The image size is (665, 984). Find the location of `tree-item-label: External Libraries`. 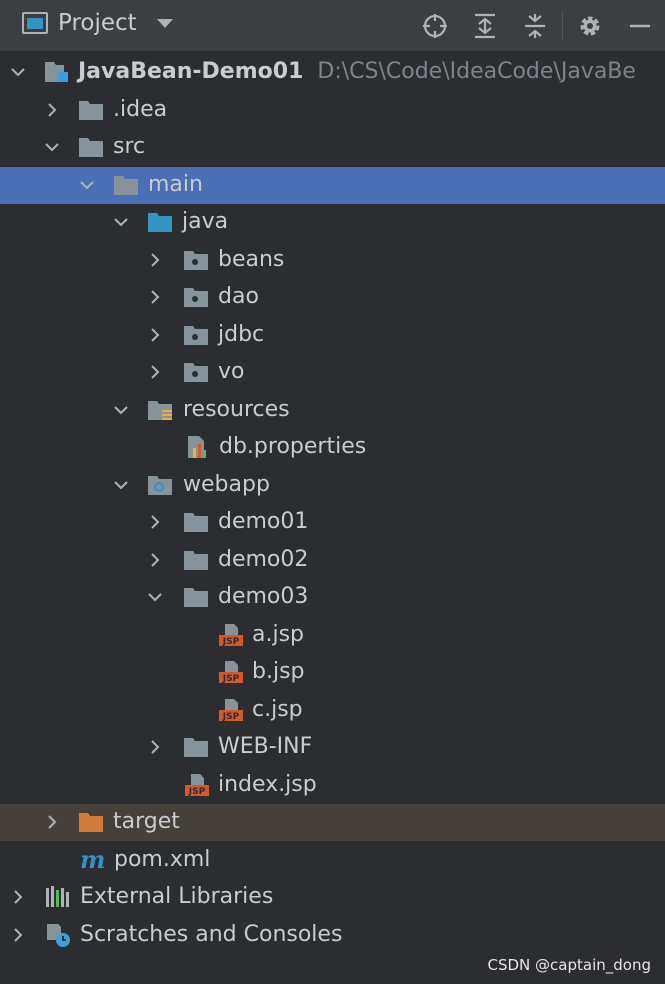

tree-item-label: External Libraries is located at coordinates (177, 896).